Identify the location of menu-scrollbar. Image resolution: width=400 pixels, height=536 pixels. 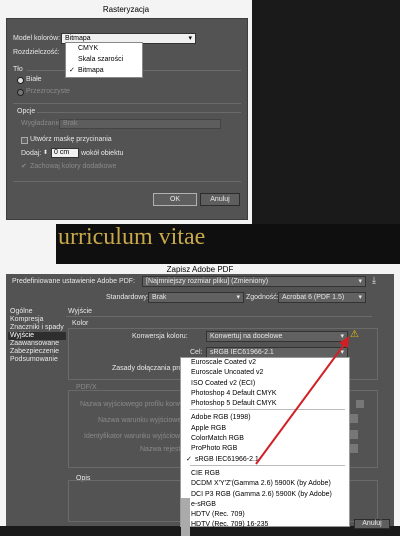
(185, 517).